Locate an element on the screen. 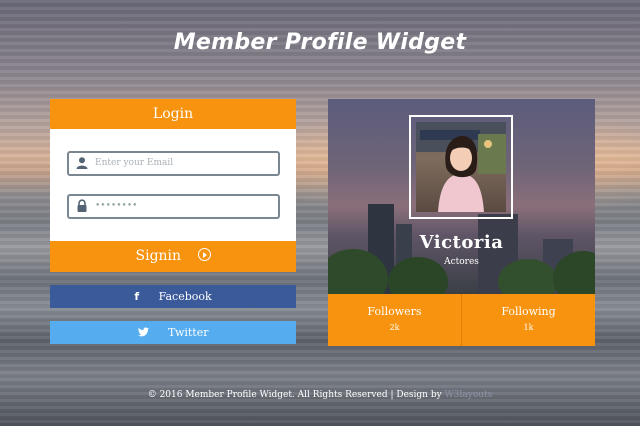 The width and height of the screenshot is (640, 426). following-stat: Following 1k is located at coordinates (528, 320).